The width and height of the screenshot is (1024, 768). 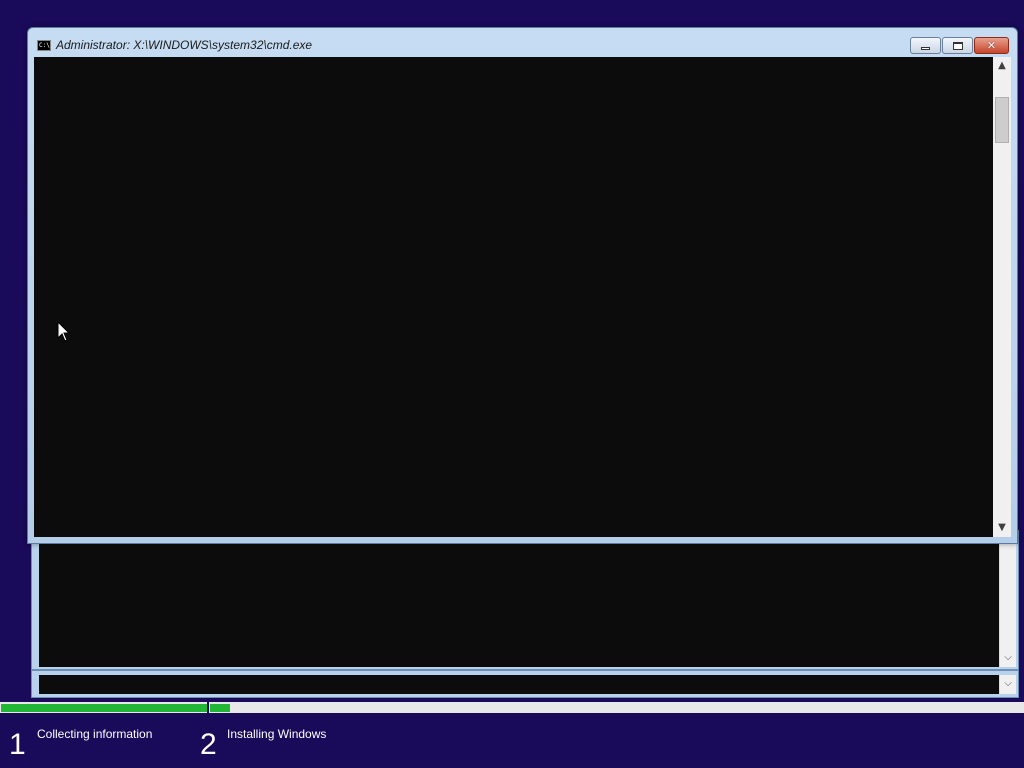 I want to click on step-1-label: Collecting information, so click(x=95, y=734).